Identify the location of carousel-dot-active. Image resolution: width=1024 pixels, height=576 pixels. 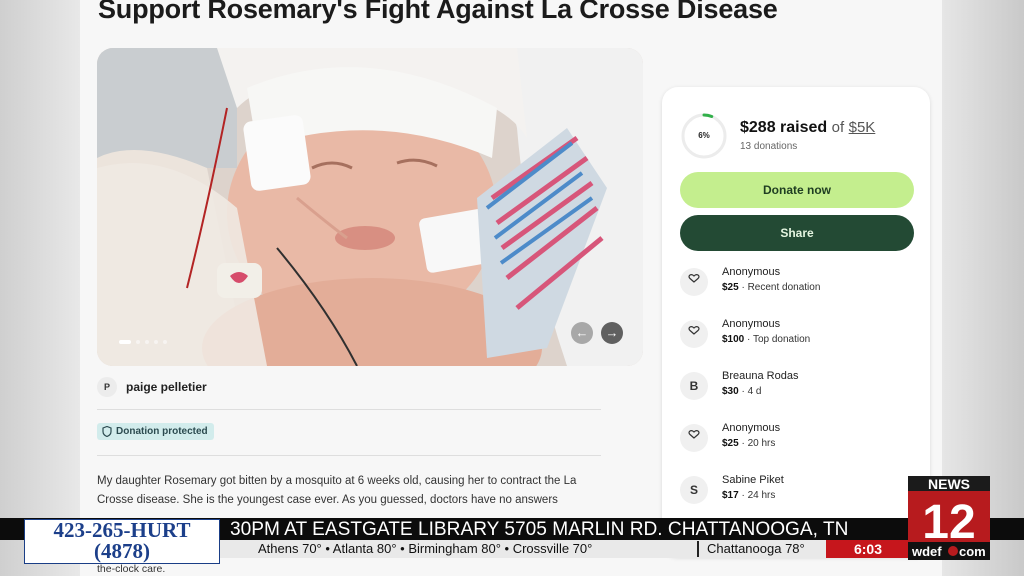
(125, 342).